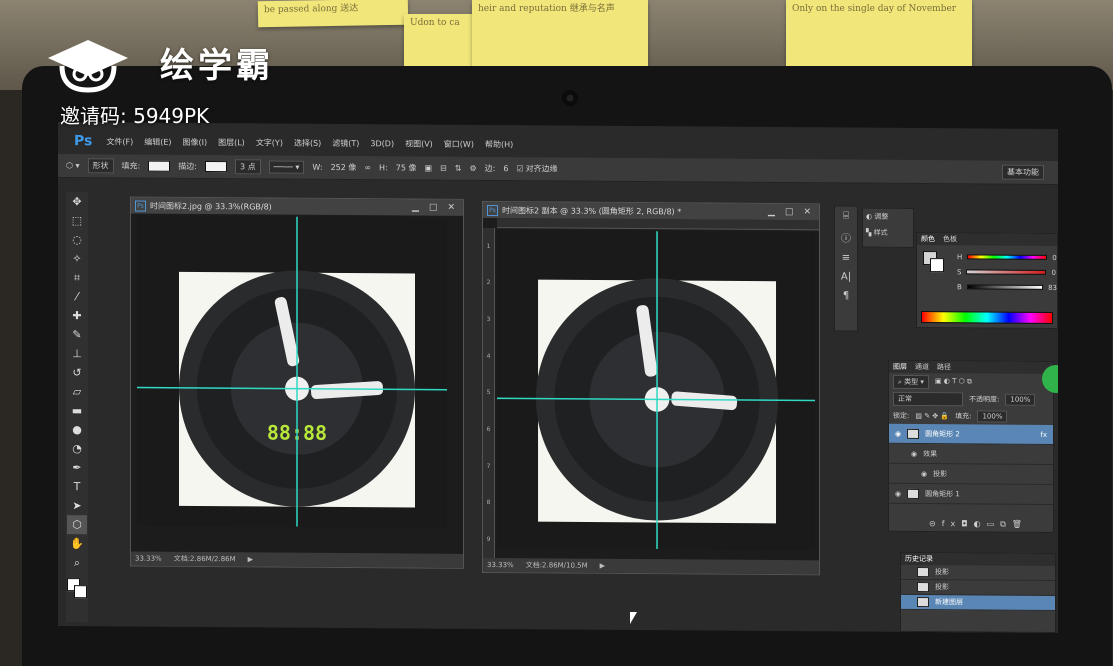 The height and width of the screenshot is (666, 1113). I want to click on doc1-canvas: 88:88, so click(292, 371).